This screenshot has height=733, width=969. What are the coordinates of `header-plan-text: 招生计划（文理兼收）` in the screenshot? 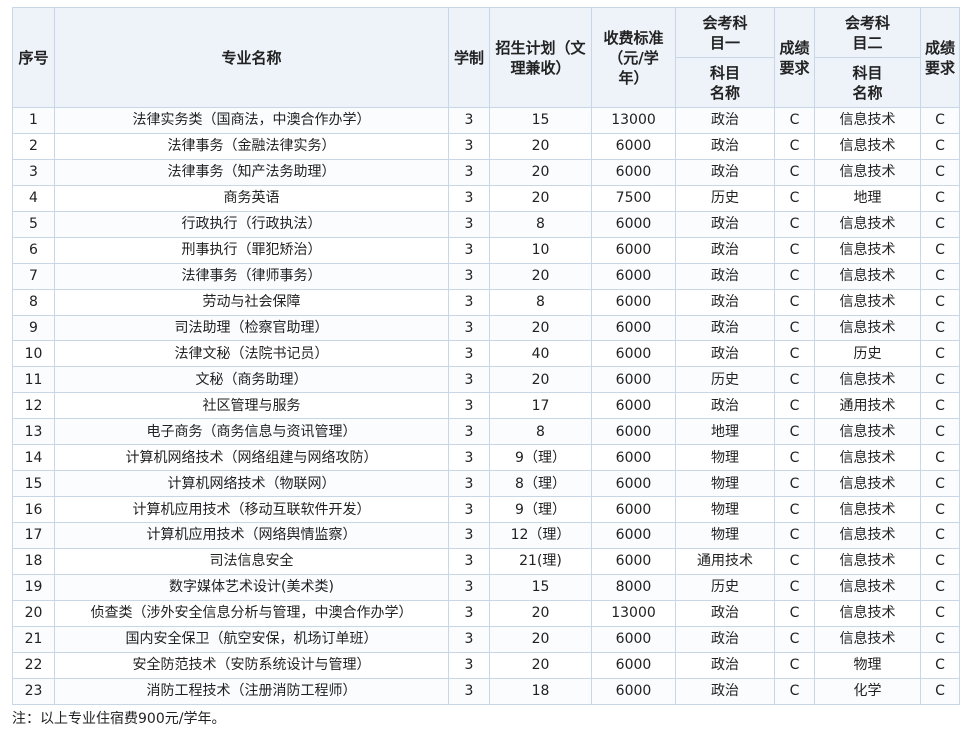 It's located at (540, 57).